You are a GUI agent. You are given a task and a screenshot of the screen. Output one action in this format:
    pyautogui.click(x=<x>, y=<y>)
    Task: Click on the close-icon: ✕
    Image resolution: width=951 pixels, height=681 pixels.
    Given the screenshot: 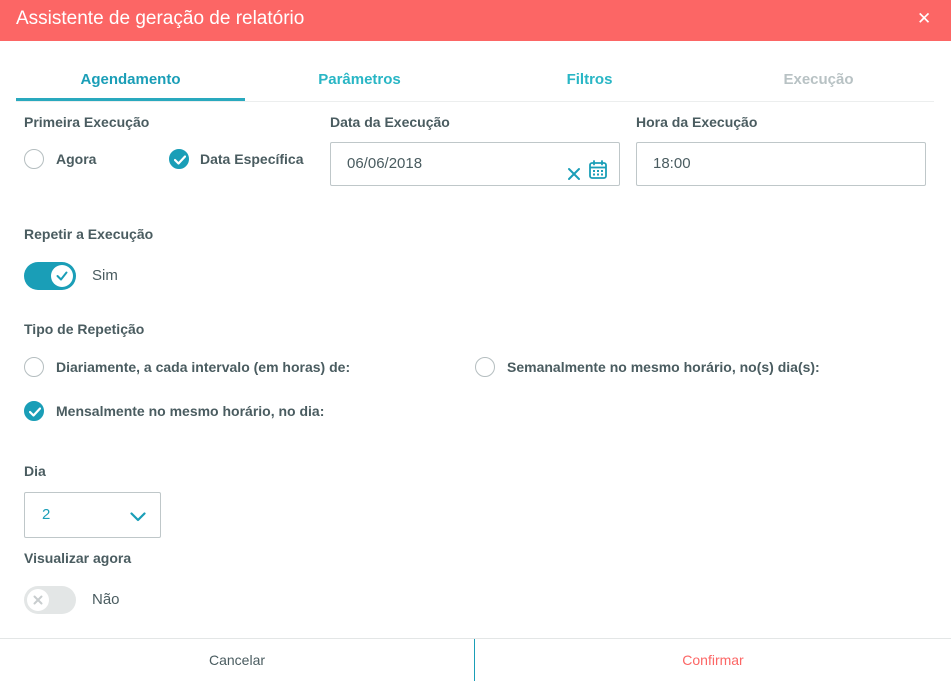 What is the action you would take?
    pyautogui.click(x=924, y=19)
    